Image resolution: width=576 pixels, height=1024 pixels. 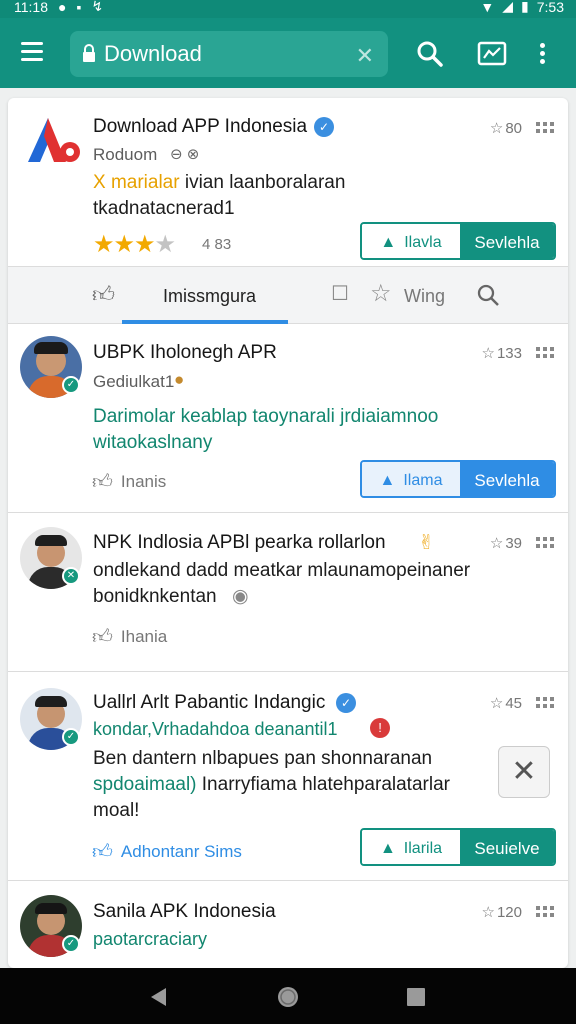 What do you see at coordinates (424, 296) in the screenshot?
I see `tab-secondary: Wing` at bounding box center [424, 296].